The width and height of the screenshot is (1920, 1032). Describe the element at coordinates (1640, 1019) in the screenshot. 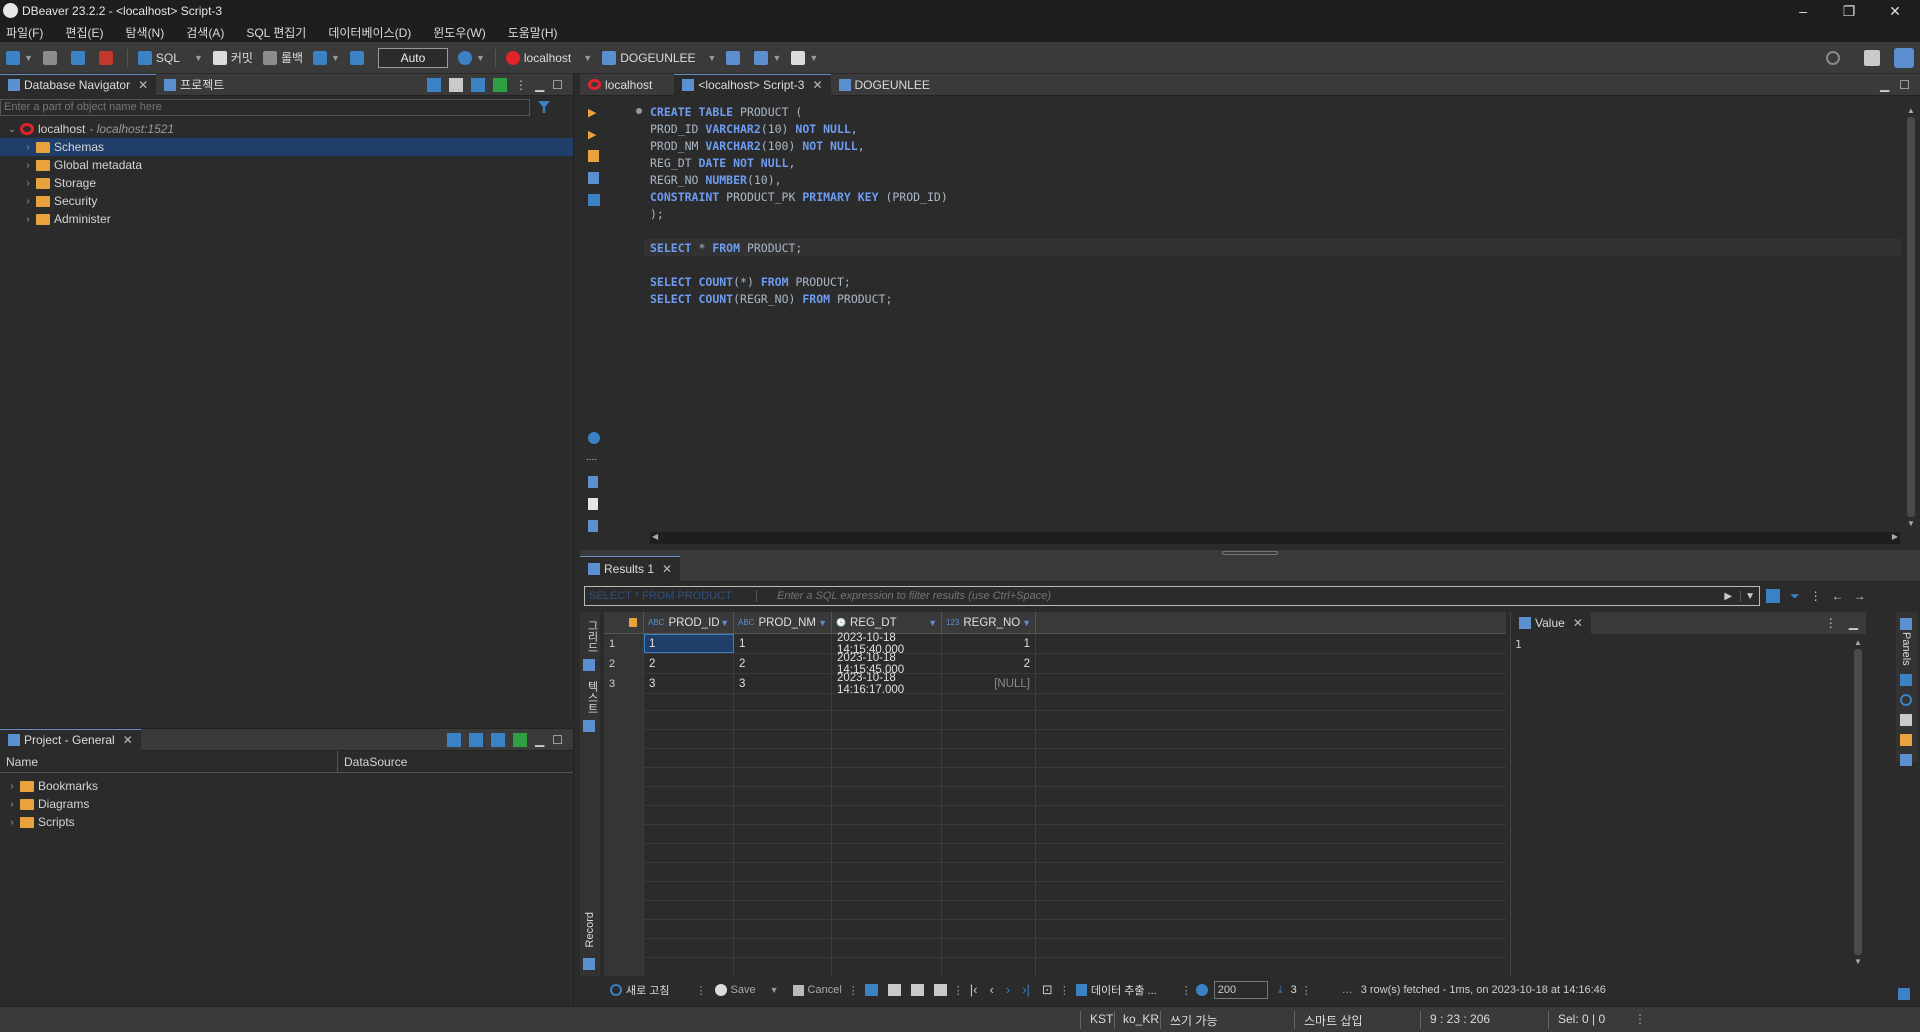

I see `status-menu-icon: ⋮` at that location.